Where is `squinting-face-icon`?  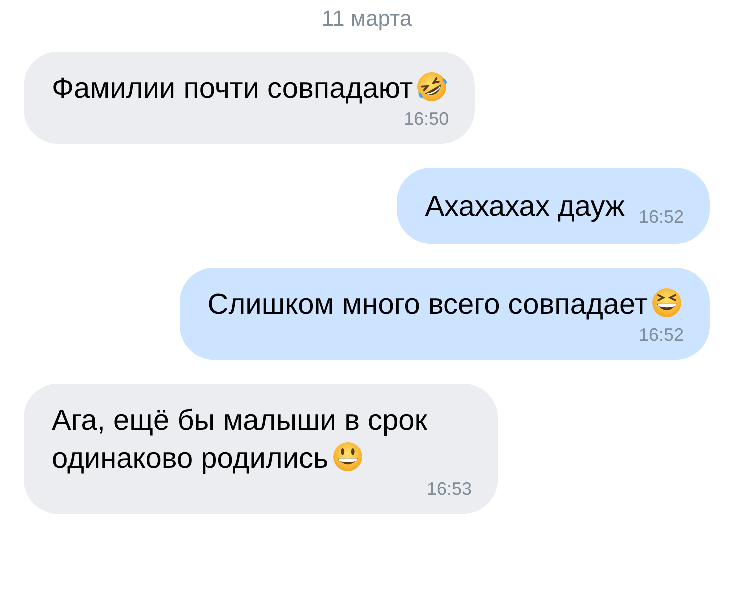
squinting-face-icon is located at coordinates (667, 303).